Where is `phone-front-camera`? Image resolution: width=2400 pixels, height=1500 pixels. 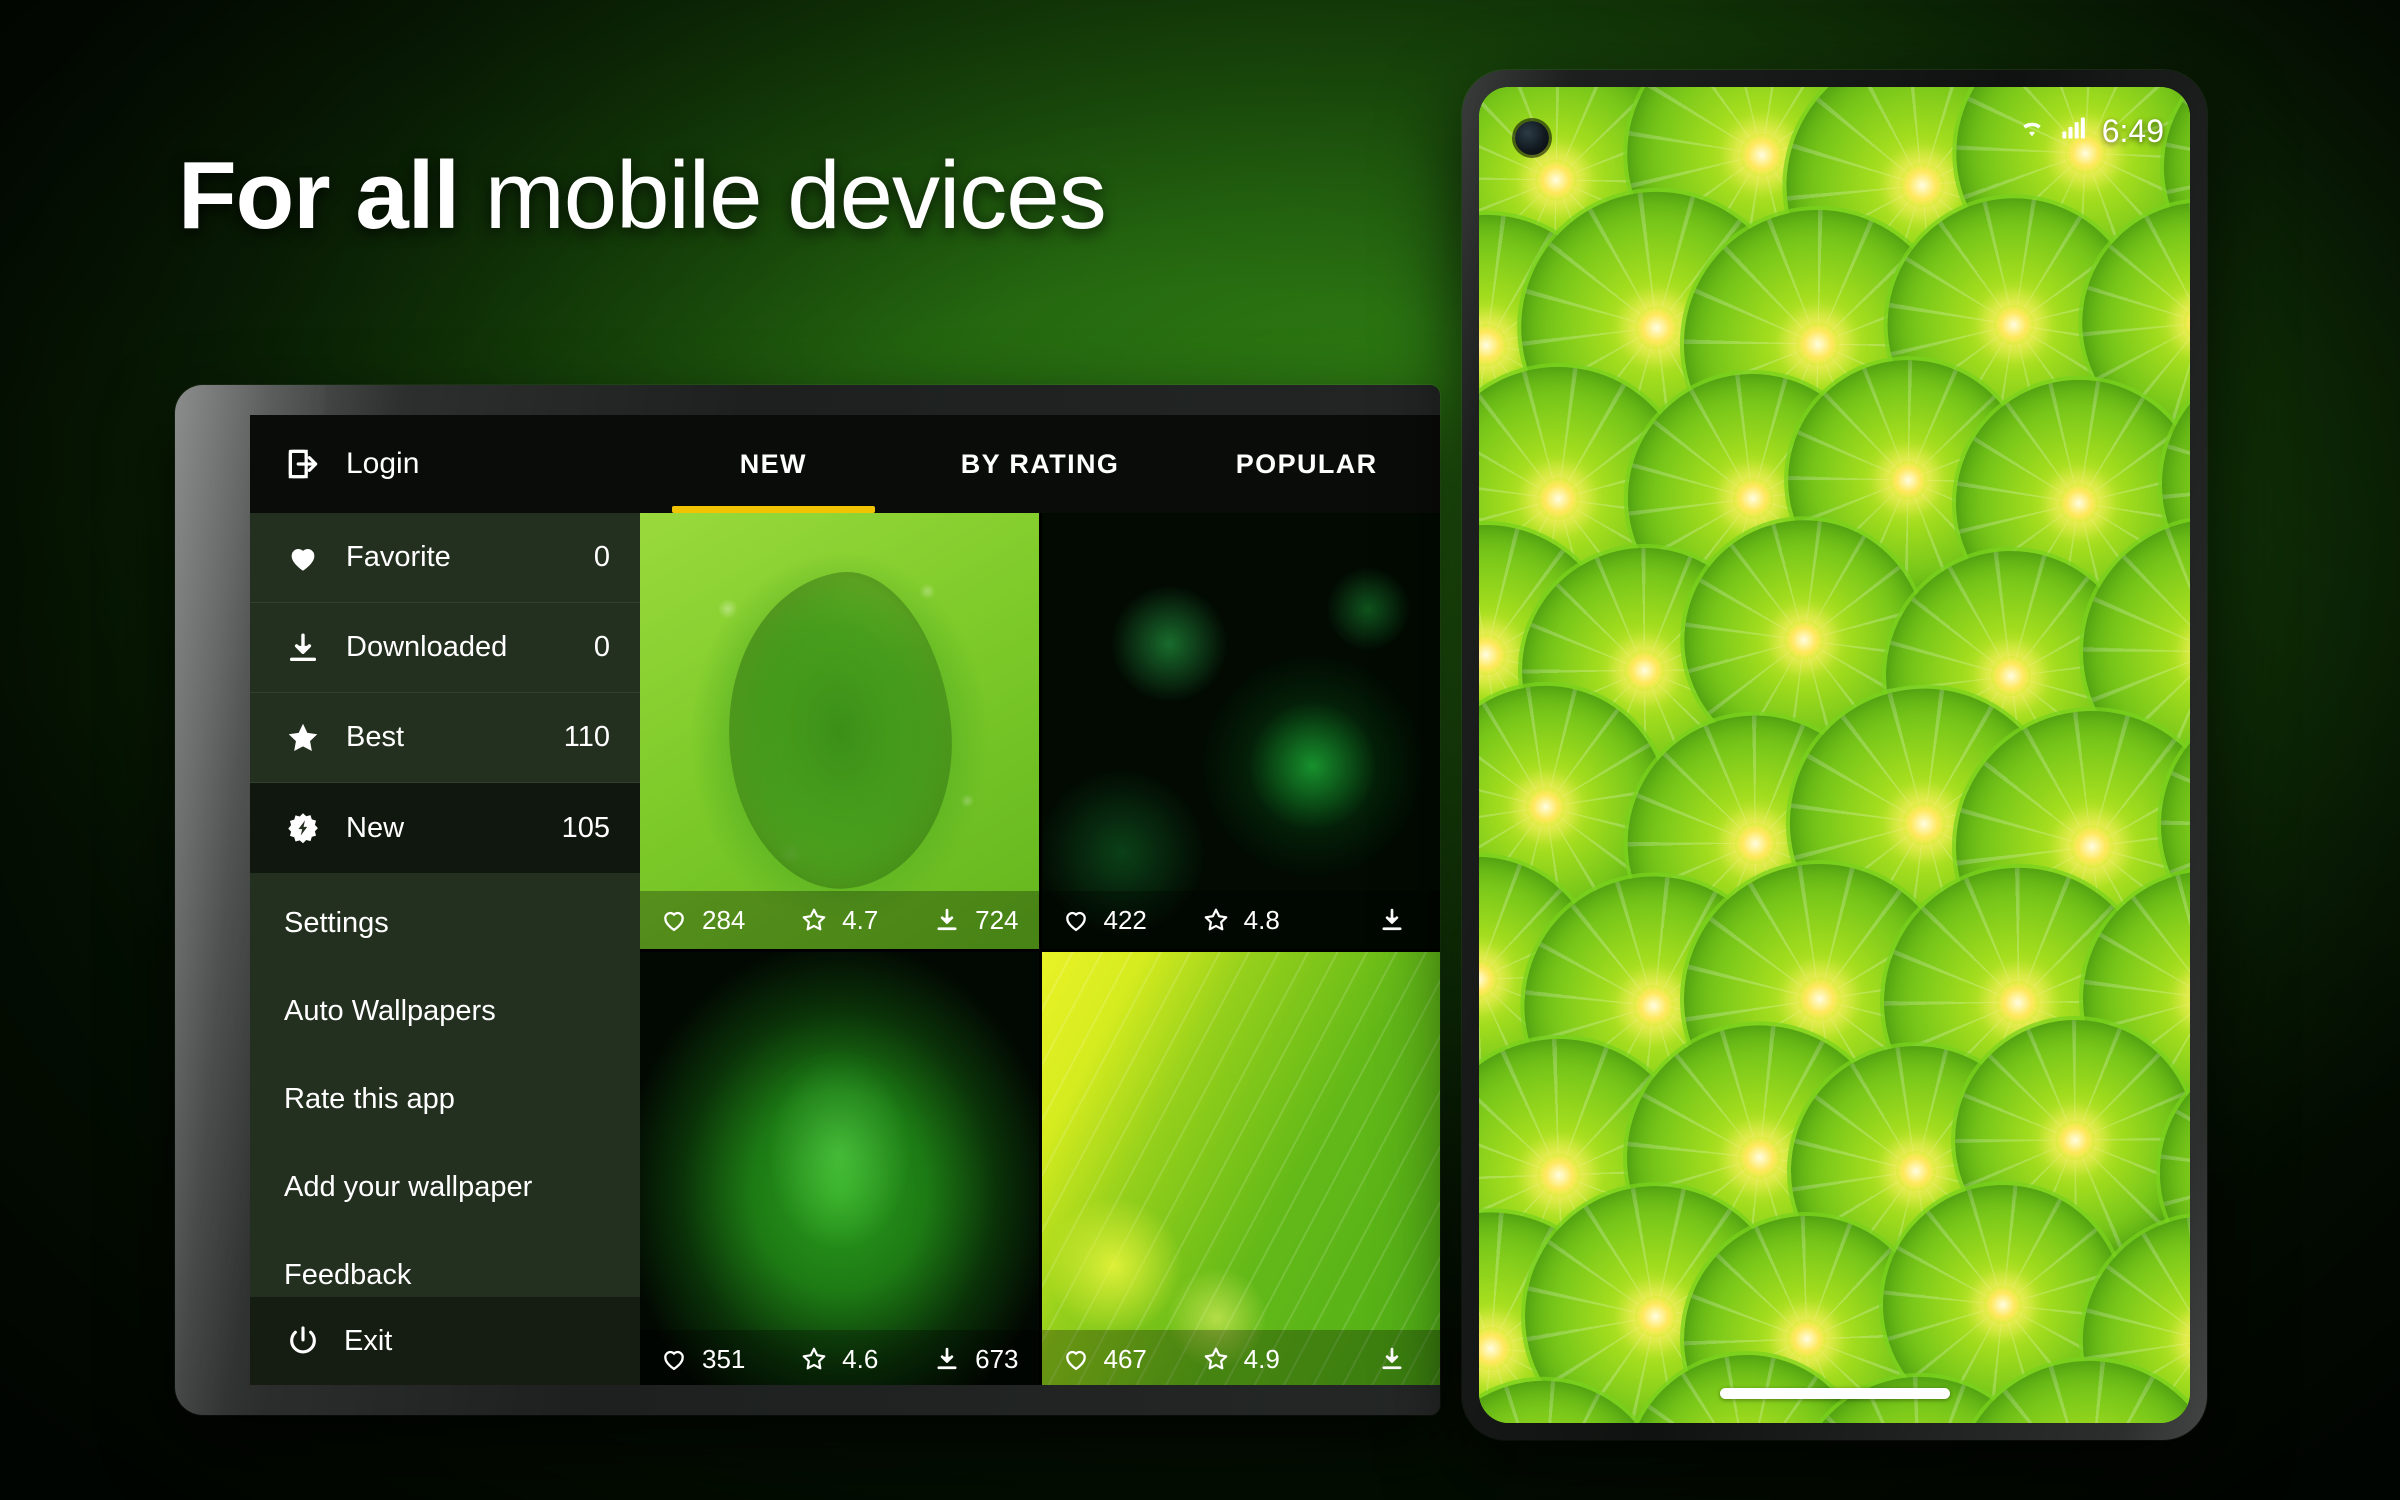
phone-front-camera is located at coordinates (1532, 138).